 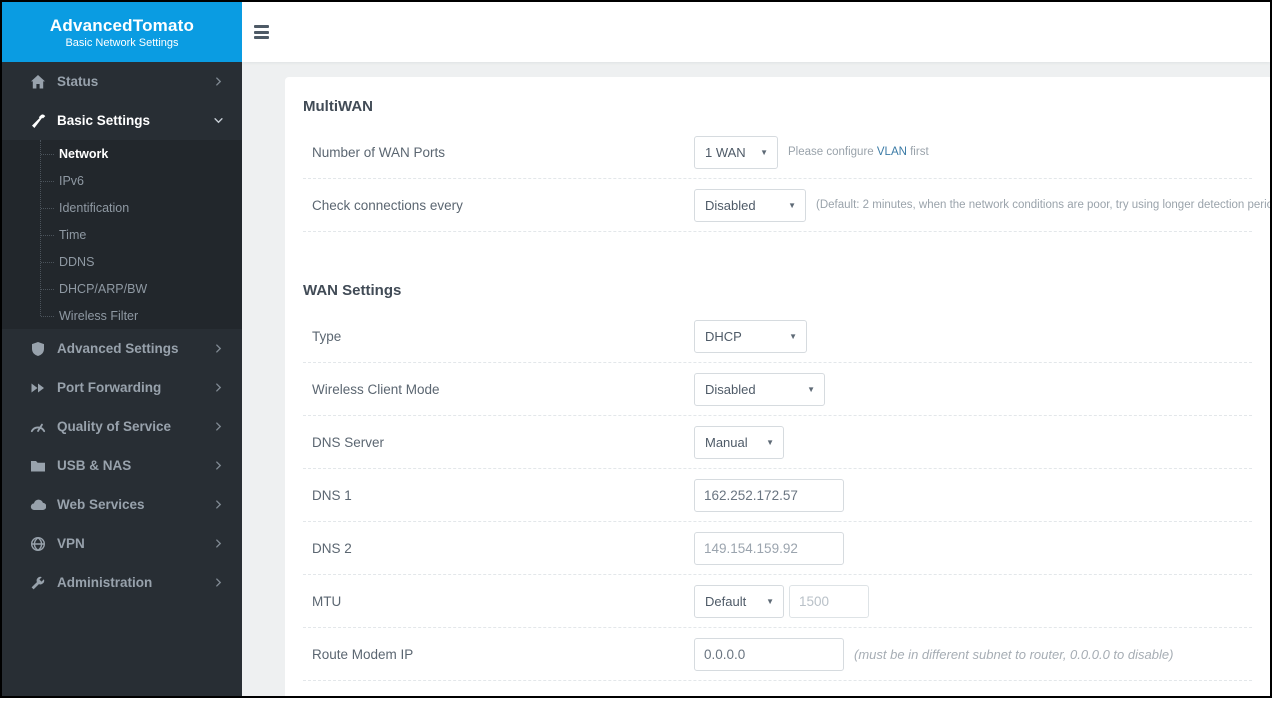 I want to click on sidebar-subitem-ipv6: IPv6, so click(x=122, y=180).